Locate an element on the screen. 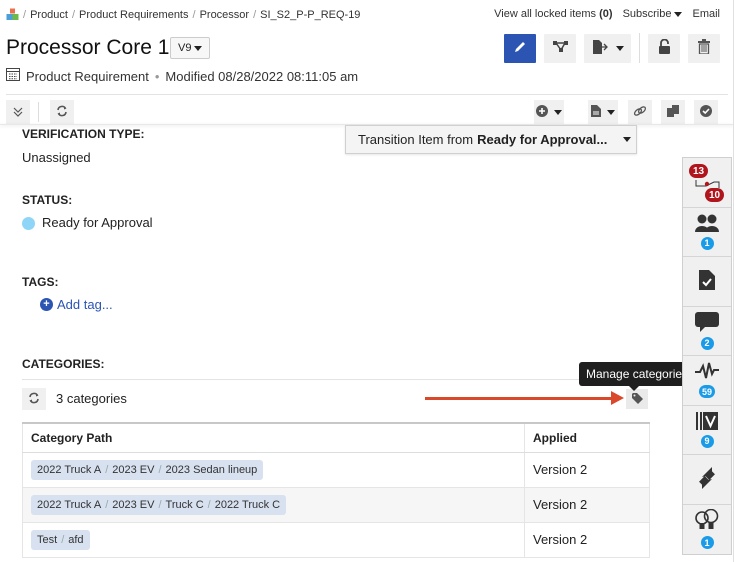 Image resolution: width=734 pixels, height=562 pixels. annotation-arrow-head is located at coordinates (617, 398).